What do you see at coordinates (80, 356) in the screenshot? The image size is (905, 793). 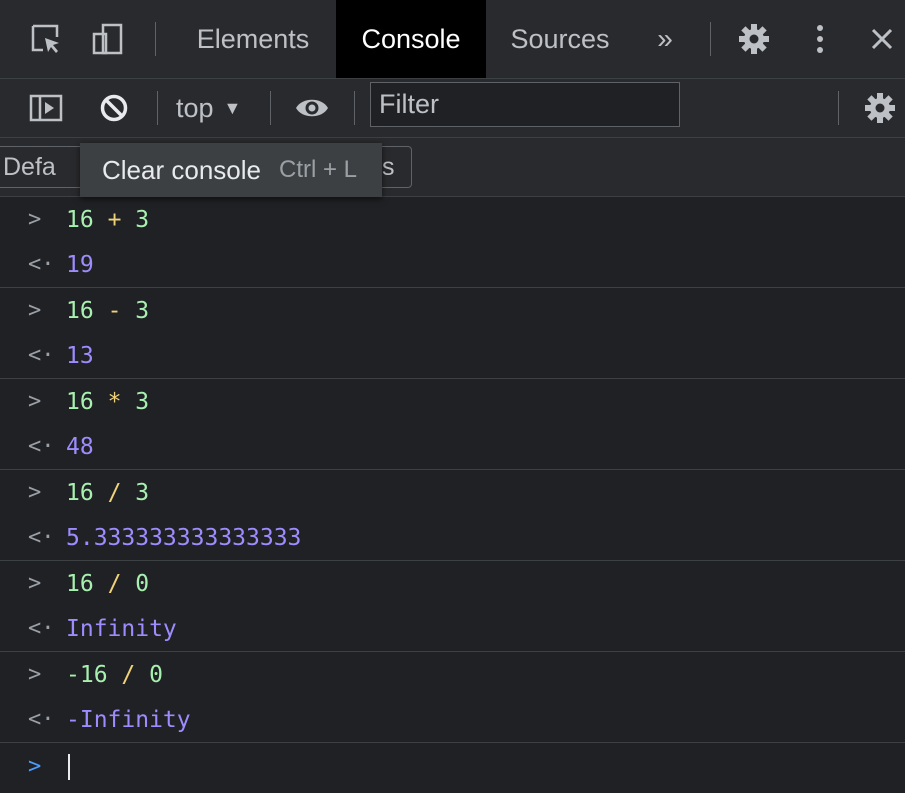 I see `result-value: 13` at bounding box center [80, 356].